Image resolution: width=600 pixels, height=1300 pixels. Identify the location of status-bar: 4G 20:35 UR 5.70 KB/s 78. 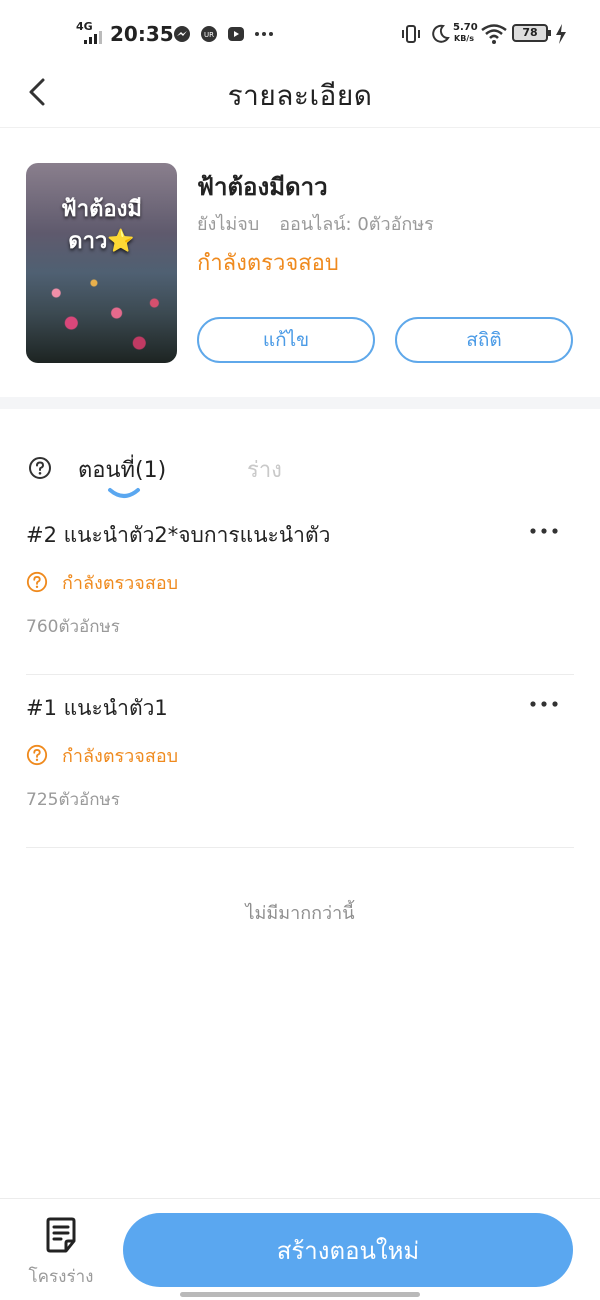
(300, 32).